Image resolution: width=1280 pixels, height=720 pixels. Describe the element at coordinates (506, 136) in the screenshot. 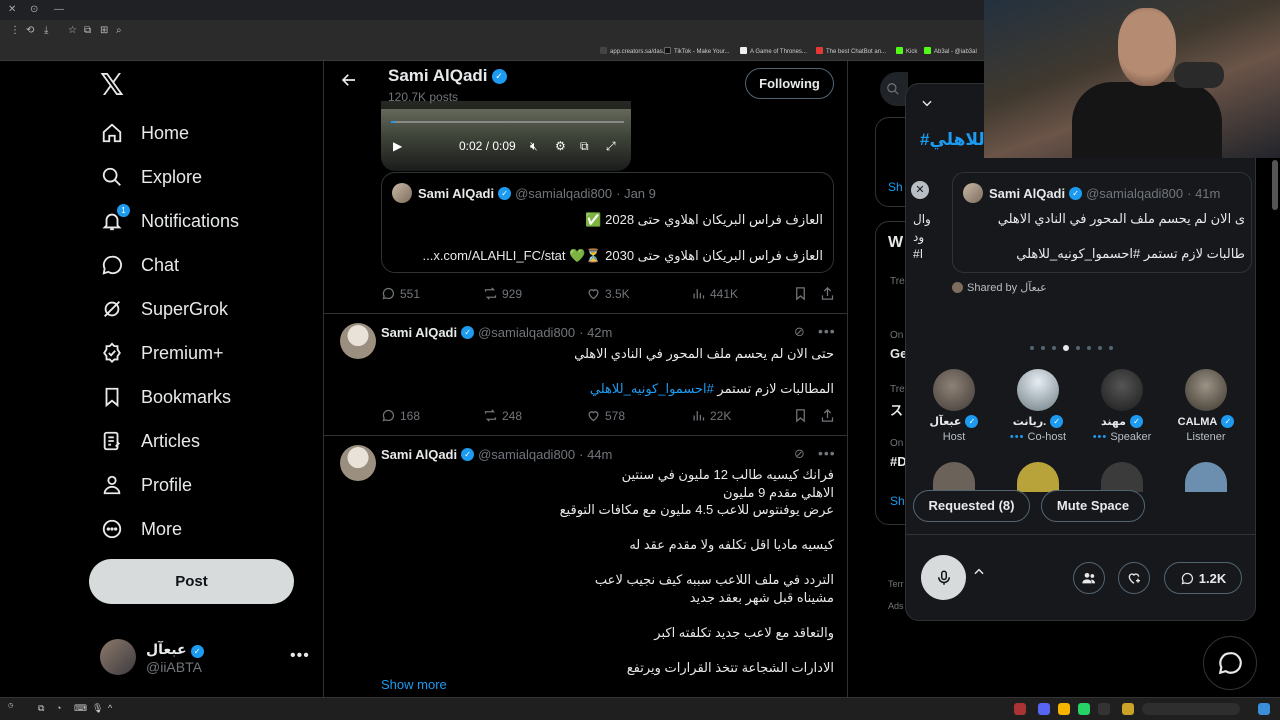

I see `video-player: ▶ 0:02 / 0:09 🔇︎ ⚙ ⧉ ⤢` at that location.